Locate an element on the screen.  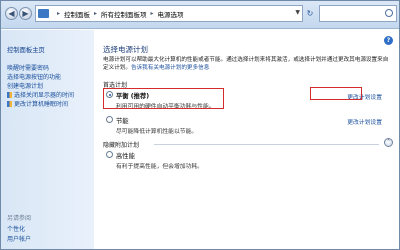
address-bar: ▸ 控制面板 ▸ 所有控制面板项 ▸ 电源选项 ▼ is located at coordinates (169, 13).